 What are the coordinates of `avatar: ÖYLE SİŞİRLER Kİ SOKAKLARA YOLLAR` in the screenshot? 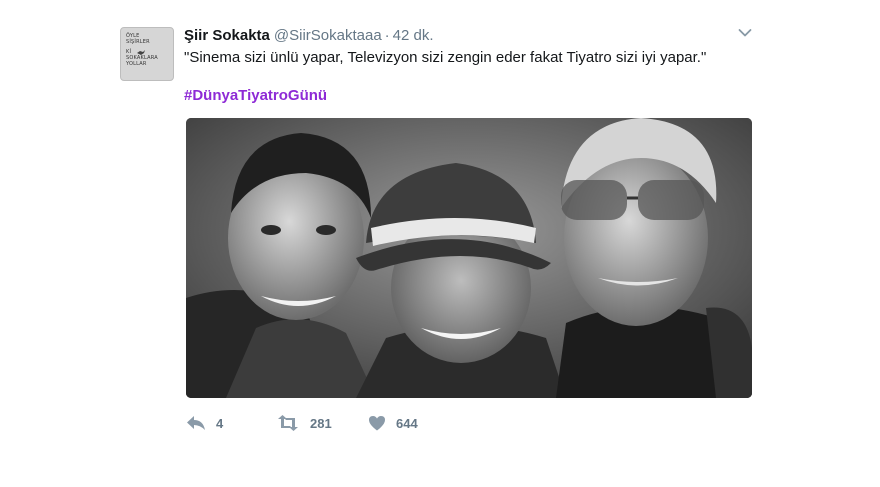 It's located at (147, 54).